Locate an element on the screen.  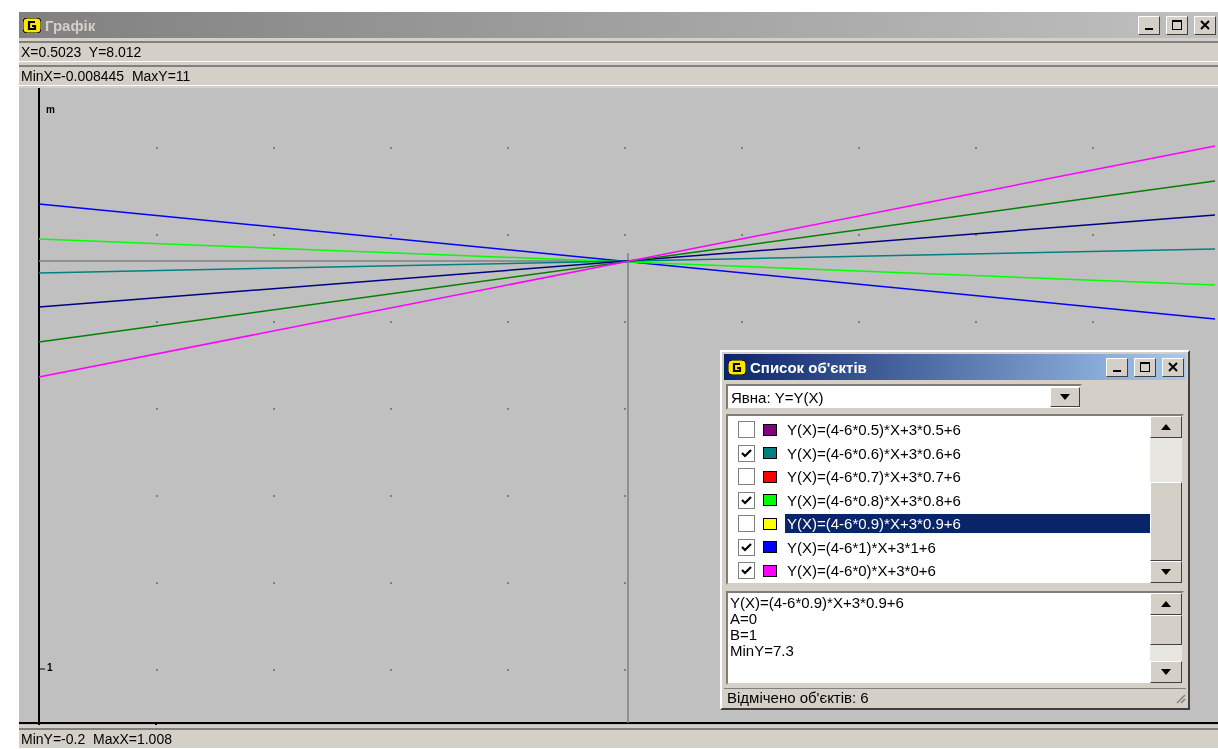
tick-label: 1 is located at coordinates (50, 667).